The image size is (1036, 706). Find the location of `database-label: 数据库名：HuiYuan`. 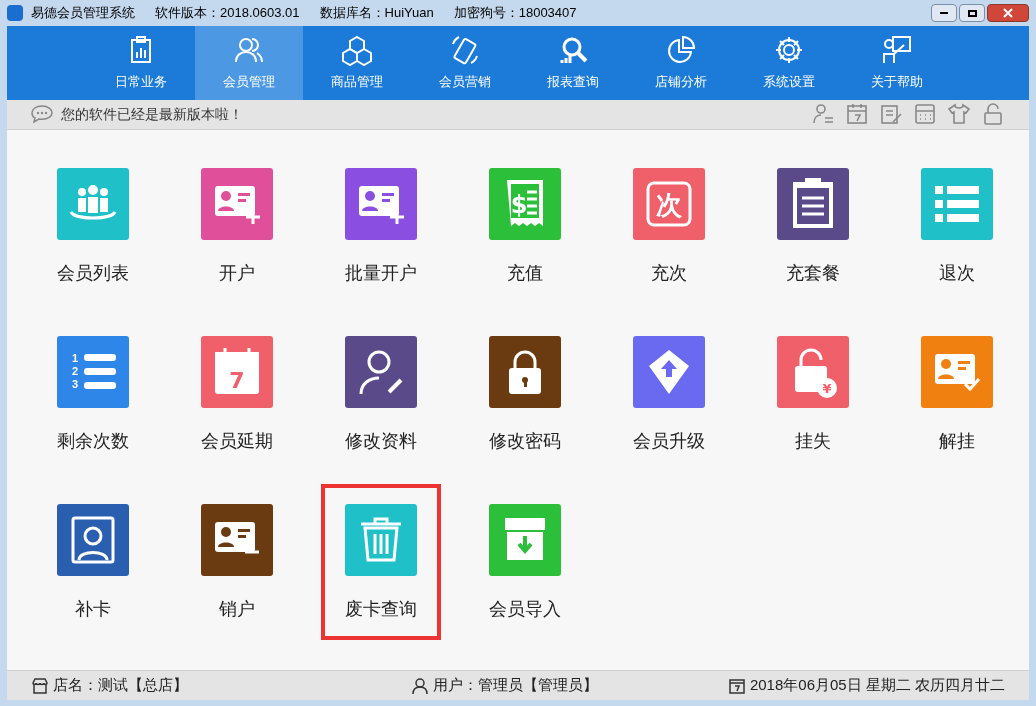

database-label: 数据库名：HuiYuan is located at coordinates (376, 13).